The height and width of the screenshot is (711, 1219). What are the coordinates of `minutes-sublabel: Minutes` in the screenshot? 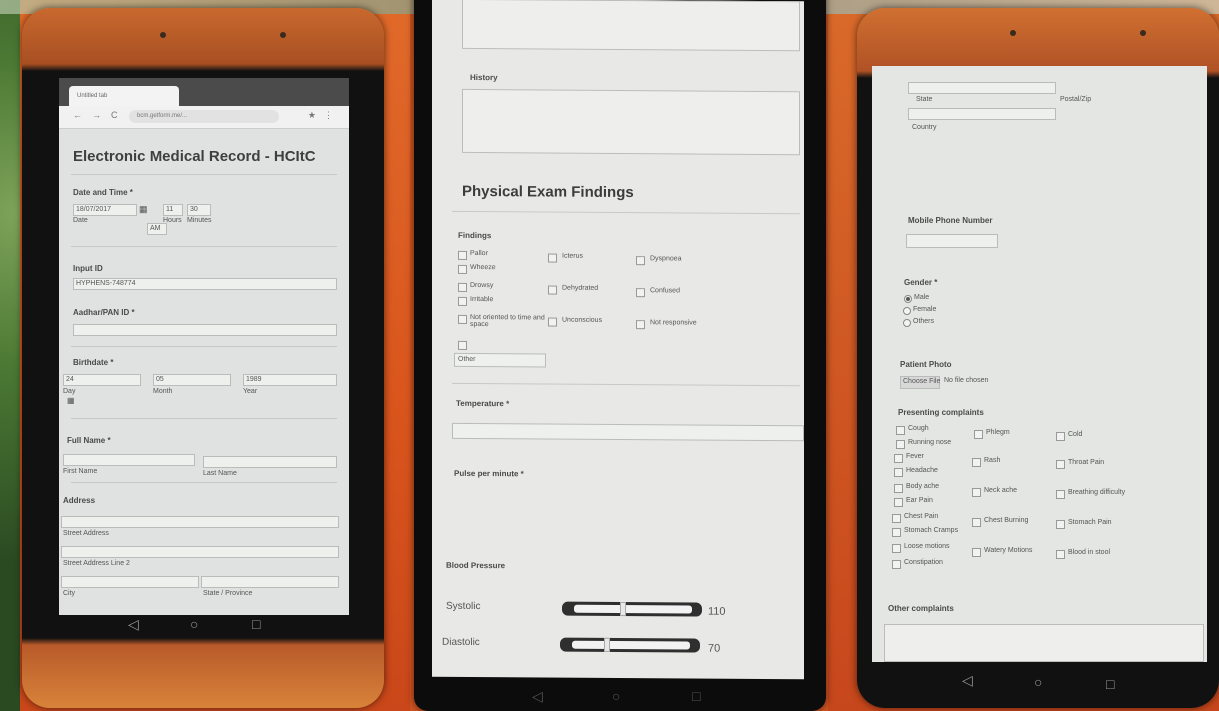 It's located at (199, 220).